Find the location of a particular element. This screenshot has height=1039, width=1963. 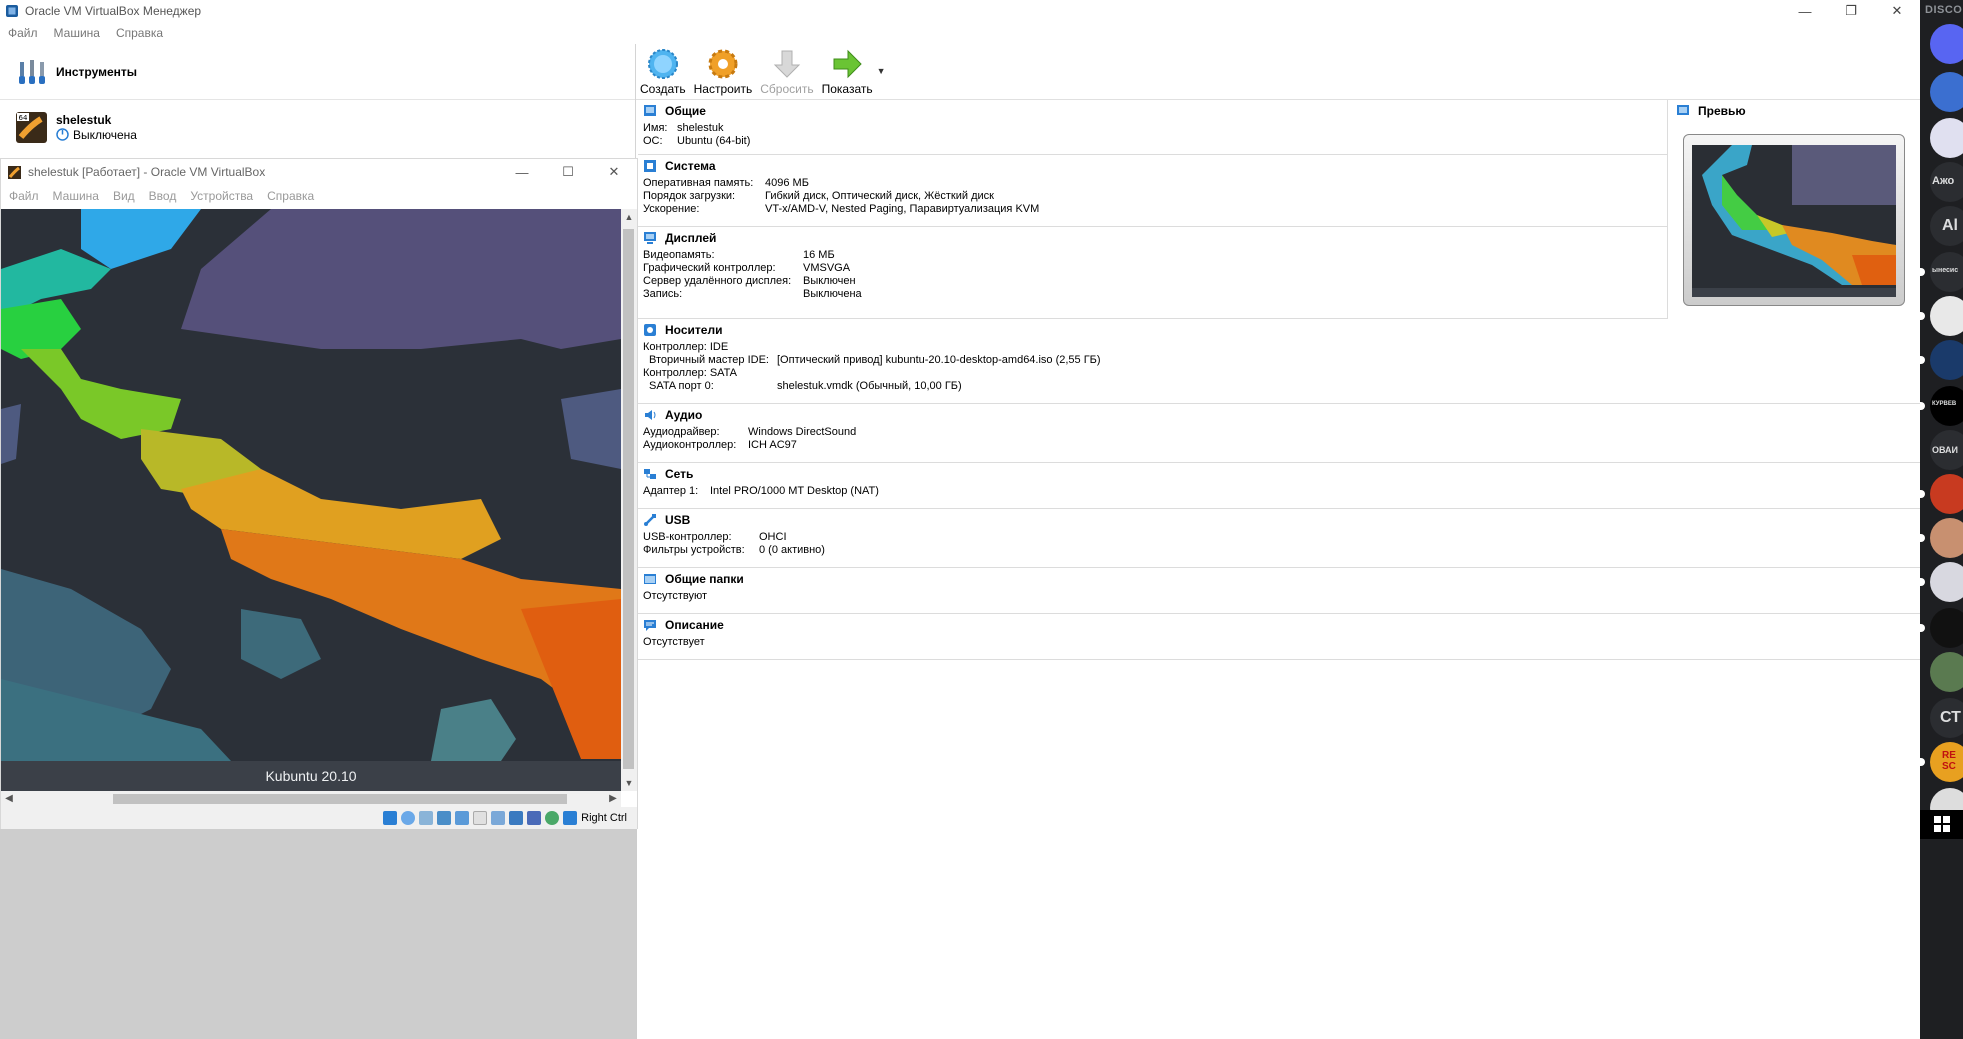

guest-horizontal-scrollbar: ◀ ▶ is located at coordinates (311, 799).